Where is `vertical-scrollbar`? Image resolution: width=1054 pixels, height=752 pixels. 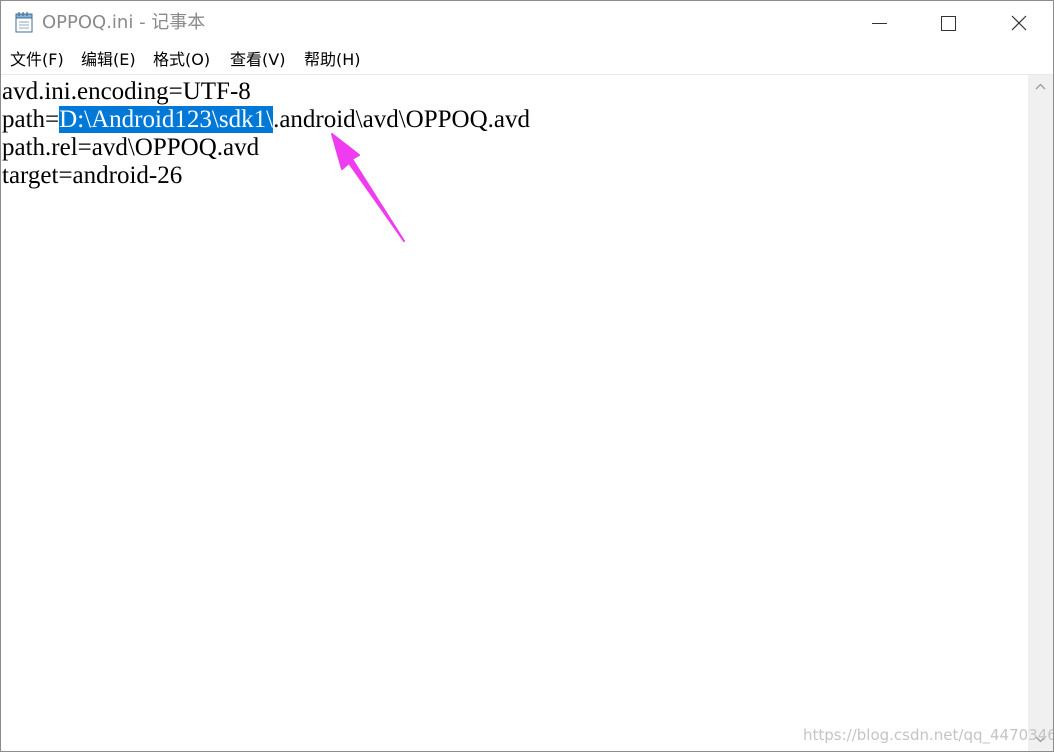 vertical-scrollbar is located at coordinates (1040, 413).